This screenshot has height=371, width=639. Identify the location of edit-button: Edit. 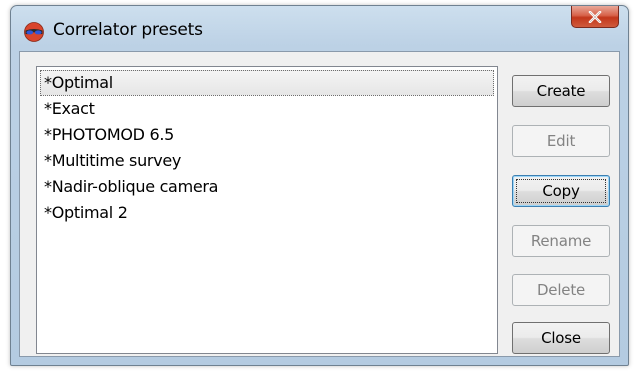
(561, 141).